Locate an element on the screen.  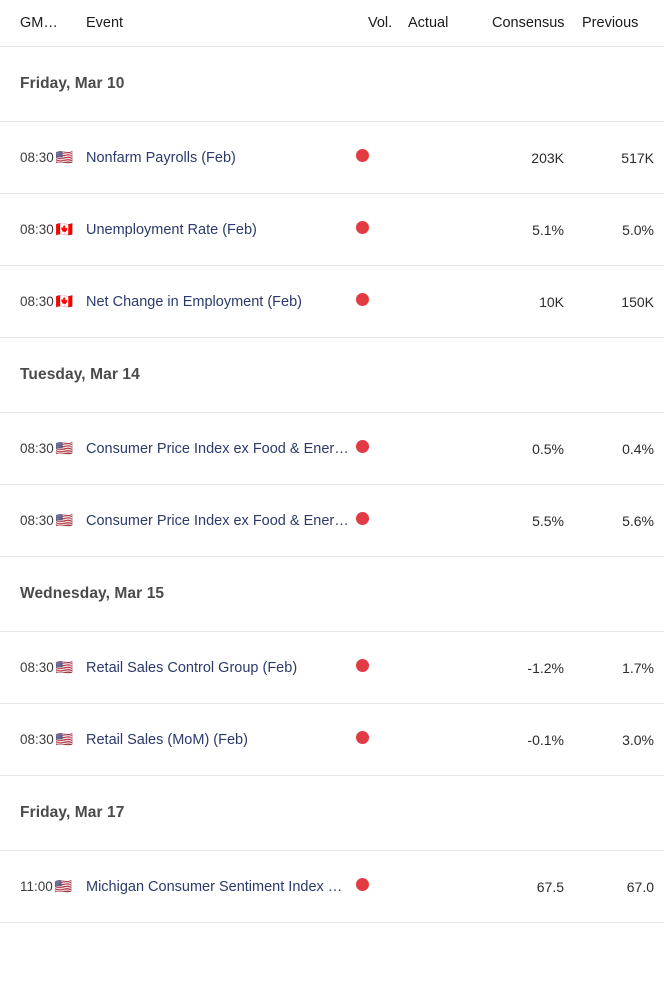
event-name-cell: Retail Sales (MoM) (Feb) is located at coordinates (221, 740).